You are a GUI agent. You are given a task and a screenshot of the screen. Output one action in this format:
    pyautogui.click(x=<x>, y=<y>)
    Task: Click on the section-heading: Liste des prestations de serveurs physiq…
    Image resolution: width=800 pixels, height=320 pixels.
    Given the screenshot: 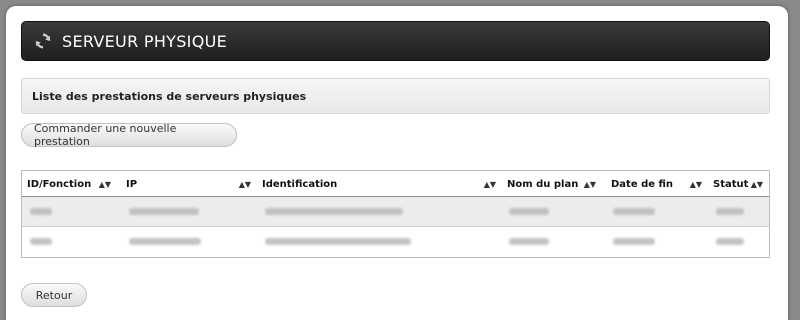 What is the action you would take?
    pyautogui.click(x=395, y=96)
    